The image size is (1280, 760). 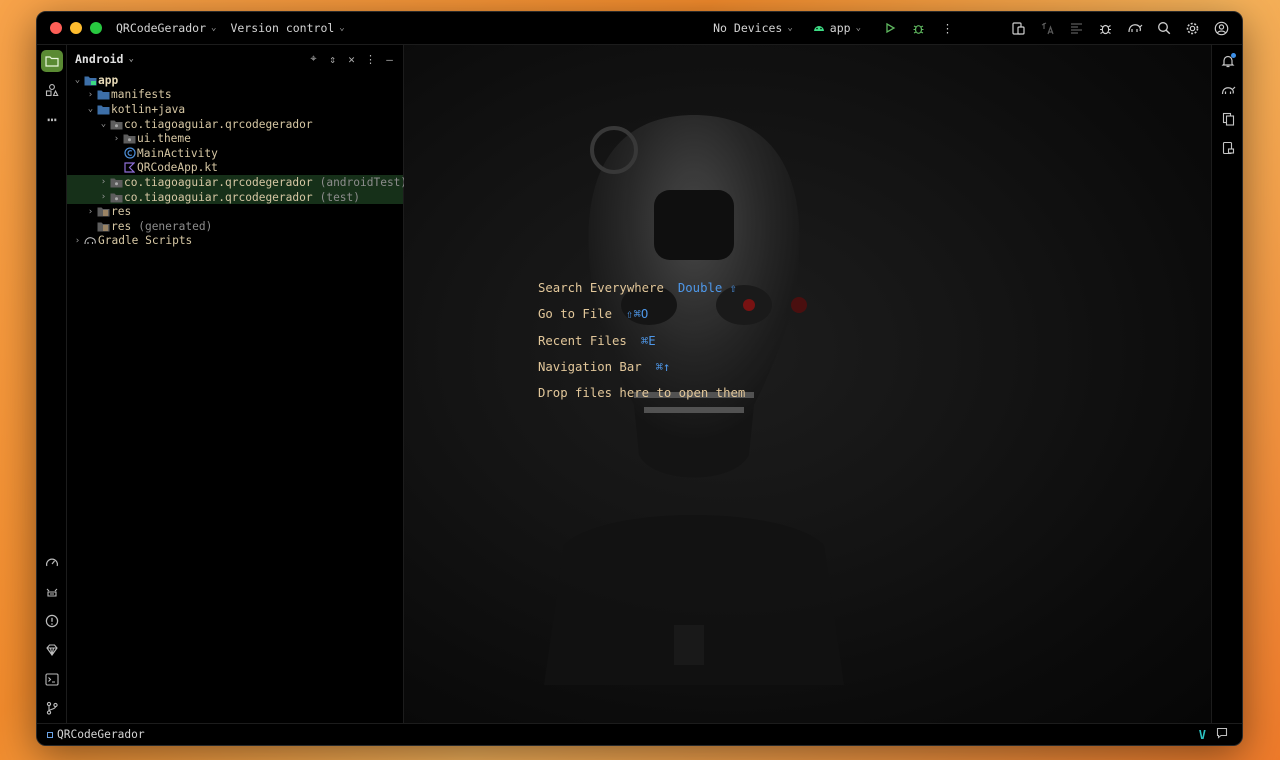 I want to click on tree-item-kotlin-java: ⌄ kotlin+java, so click(x=235, y=109).